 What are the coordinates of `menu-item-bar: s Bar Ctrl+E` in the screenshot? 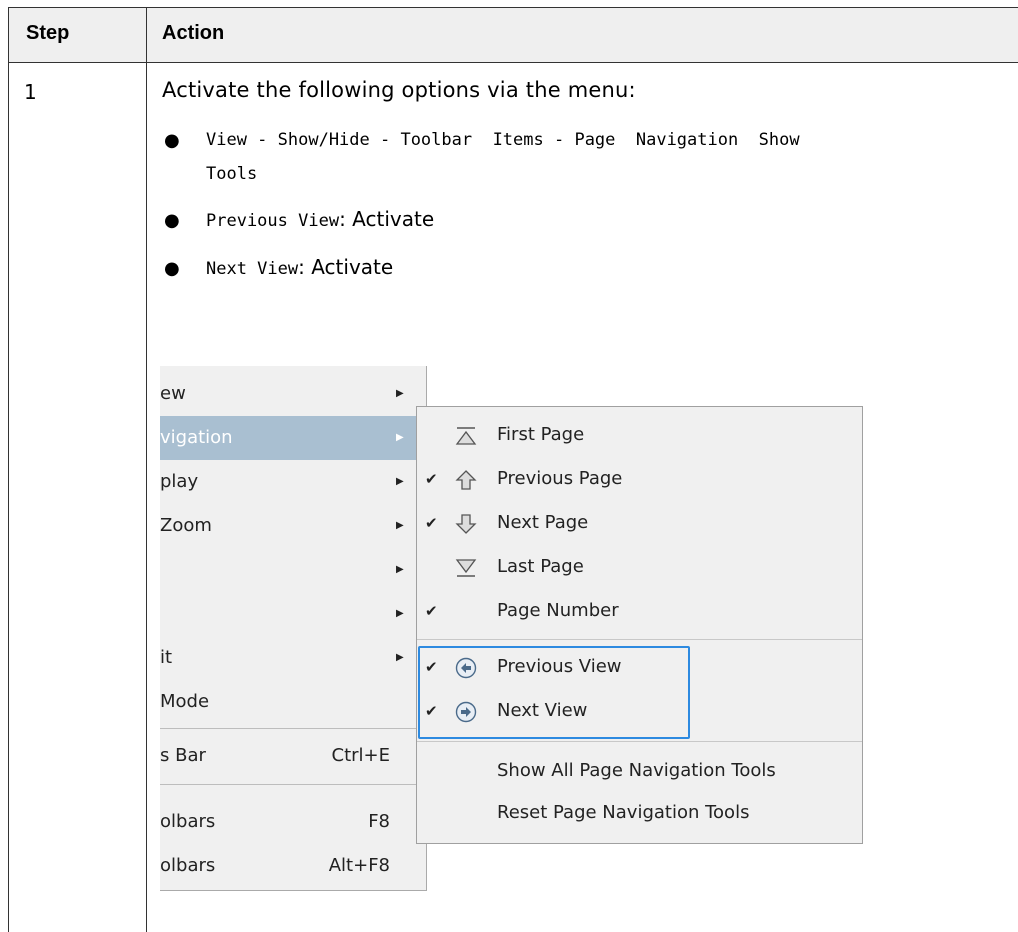 It's located at (293, 756).